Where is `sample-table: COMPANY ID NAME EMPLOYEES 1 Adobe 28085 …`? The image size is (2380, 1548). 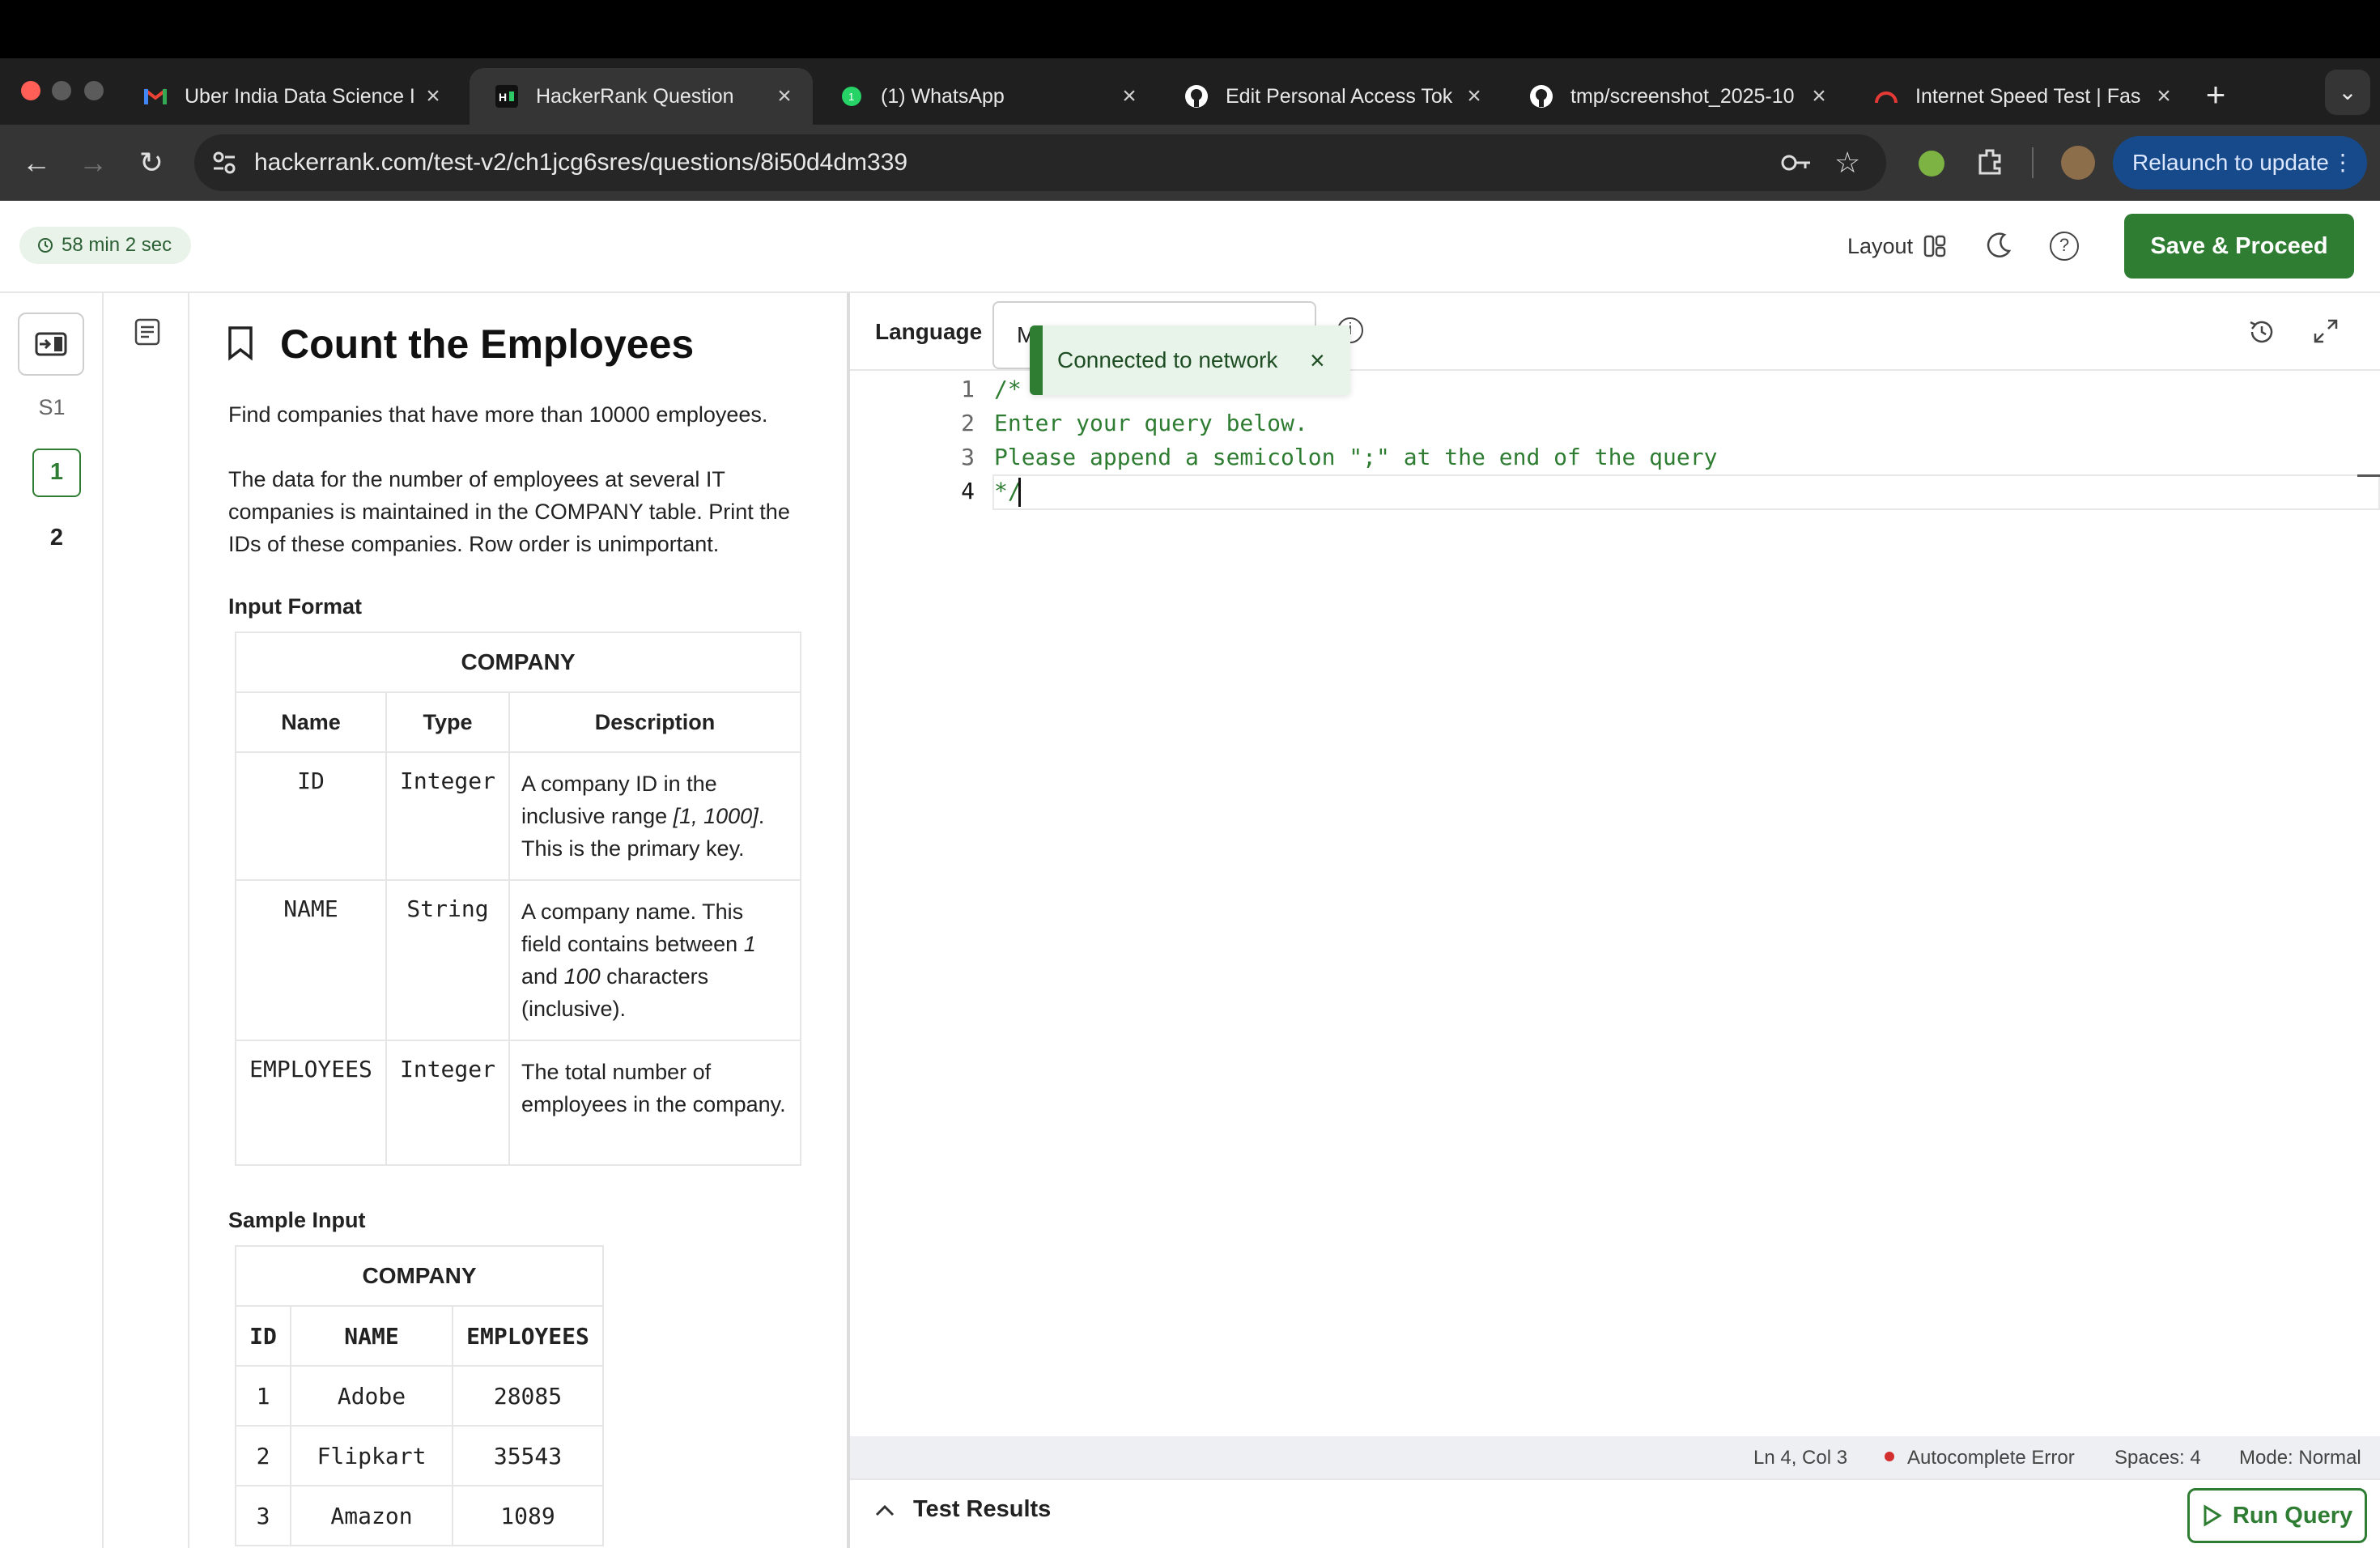
sample-table: COMPANY ID NAME EMPLOYEES 1 Adobe 28085 … is located at coordinates (420, 1396).